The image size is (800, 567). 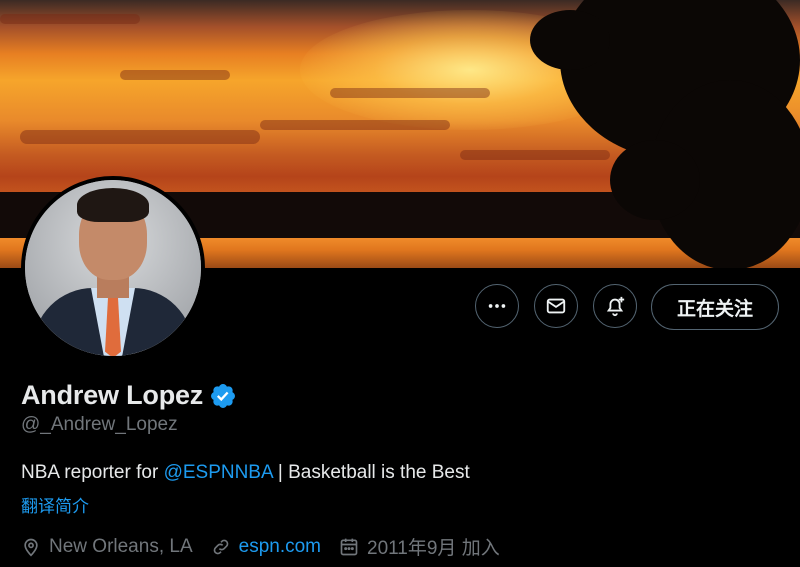 I want to click on joined-item: 2011年9月 加入, so click(x=419, y=546).